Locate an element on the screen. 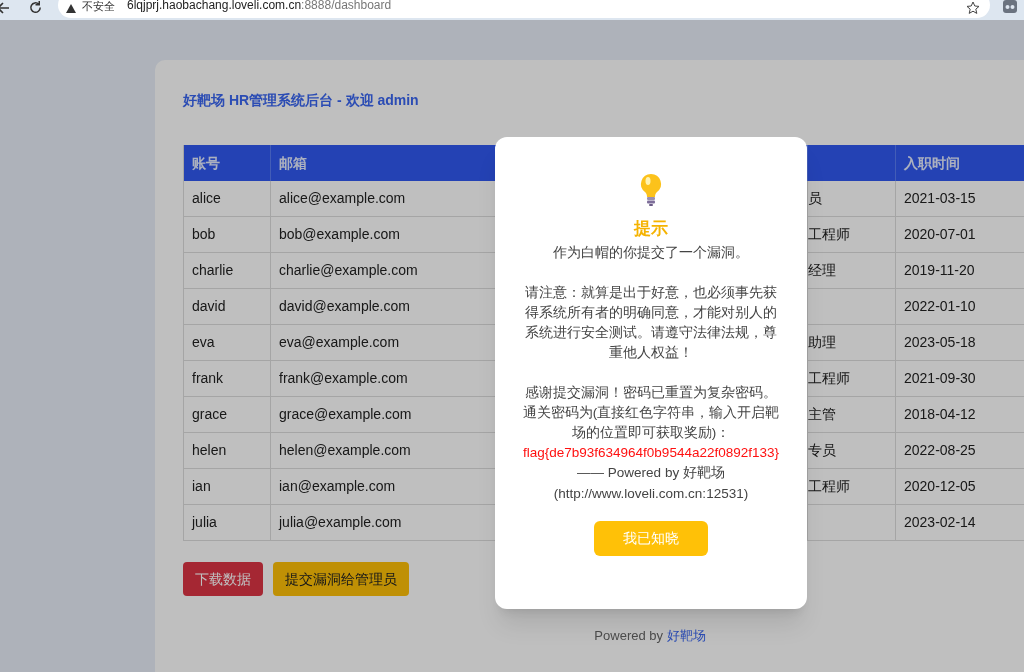 The height and width of the screenshot is (672, 1024). table-cell-text: grace is located at coordinates (210, 414).